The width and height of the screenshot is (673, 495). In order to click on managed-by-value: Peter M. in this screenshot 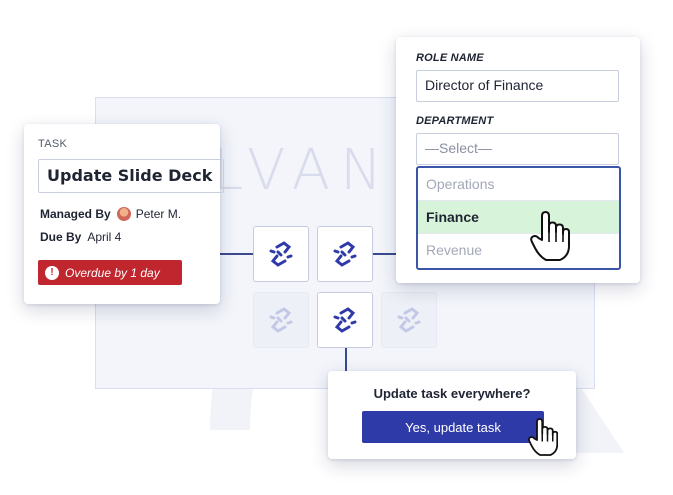, I will do `click(158, 214)`.